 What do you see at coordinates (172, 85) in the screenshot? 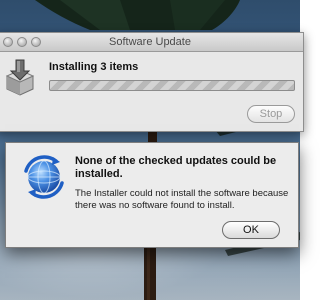
I see `install-progress-bar` at bounding box center [172, 85].